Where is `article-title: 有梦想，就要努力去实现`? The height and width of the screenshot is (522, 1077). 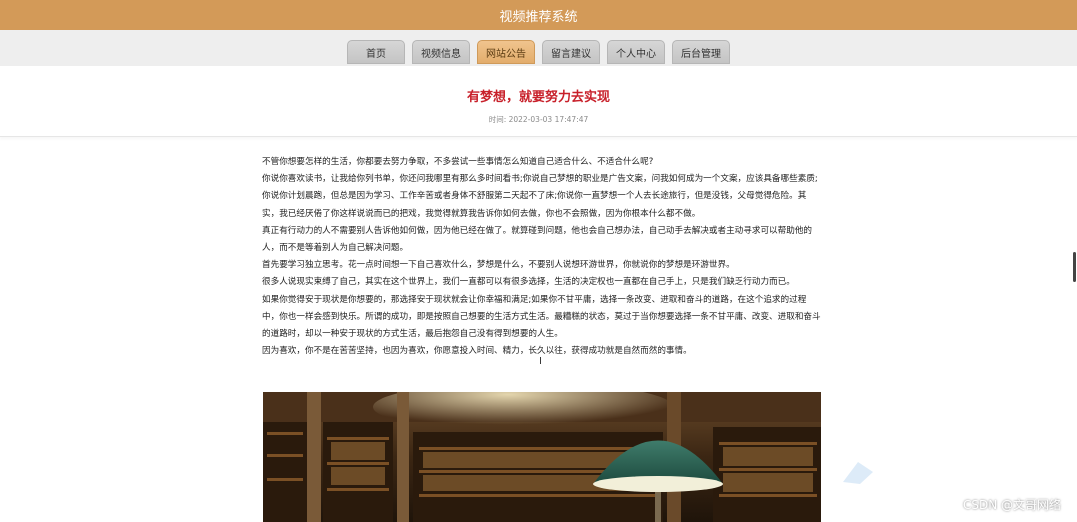
article-title: 有梦想，就要努力去实现 is located at coordinates (538, 97).